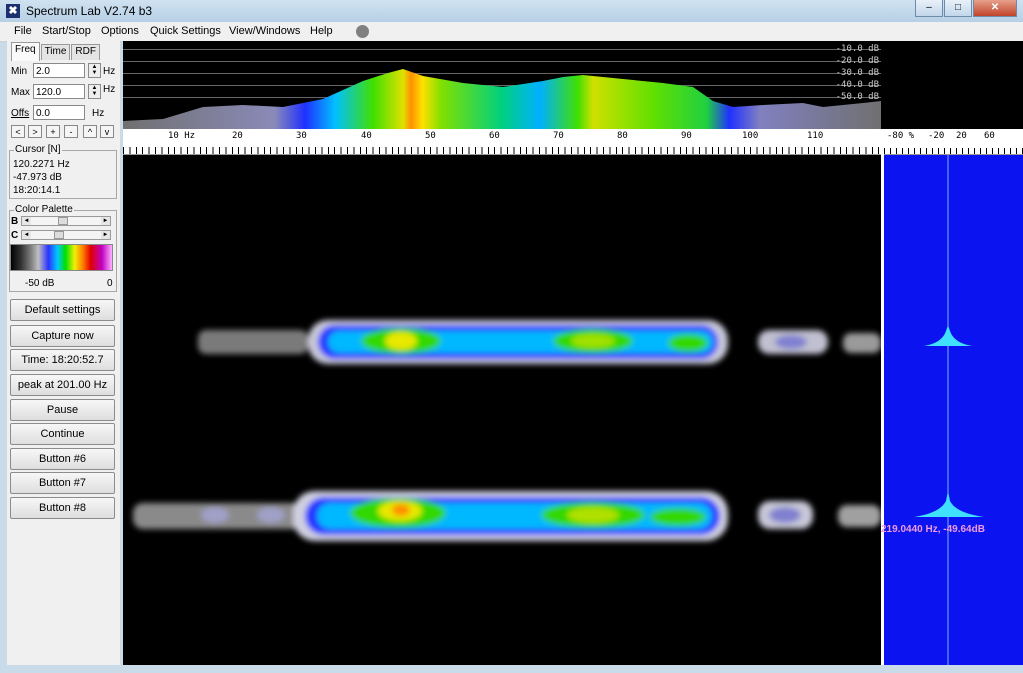 This screenshot has width=1023, height=673. I want to click on amp-tick: -80 %, so click(901, 136).